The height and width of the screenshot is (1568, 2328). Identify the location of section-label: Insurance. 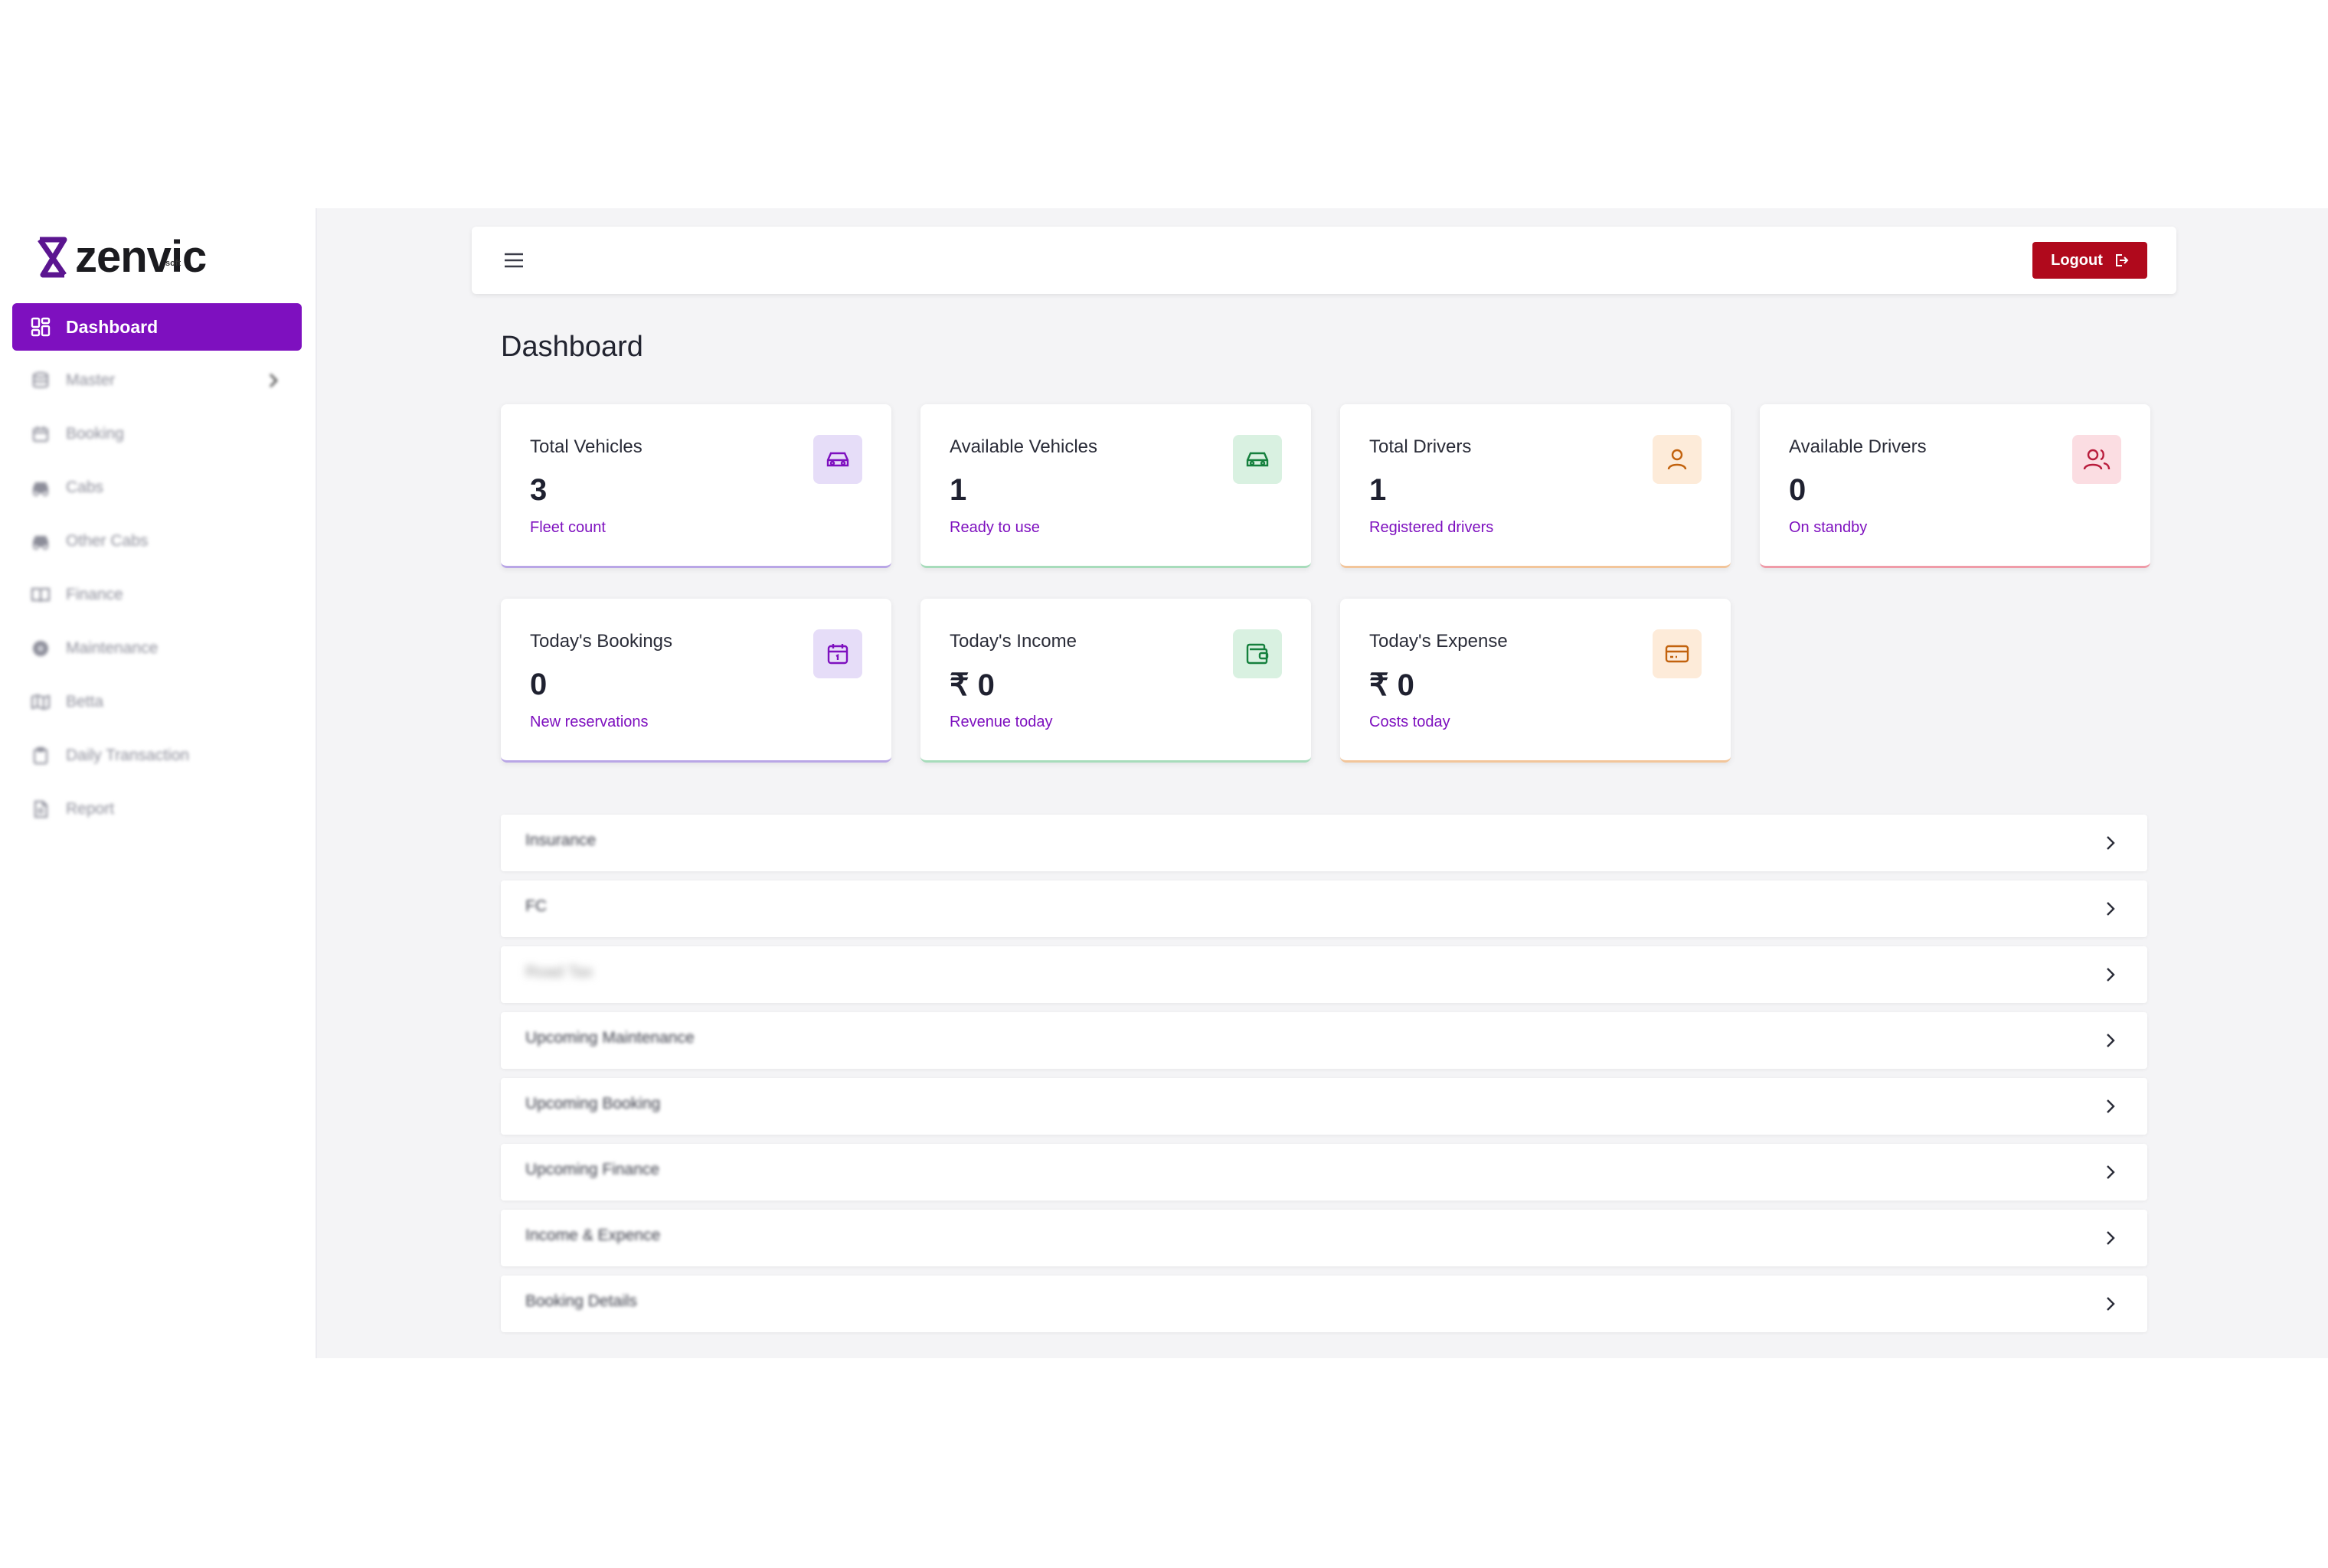
(561, 840).